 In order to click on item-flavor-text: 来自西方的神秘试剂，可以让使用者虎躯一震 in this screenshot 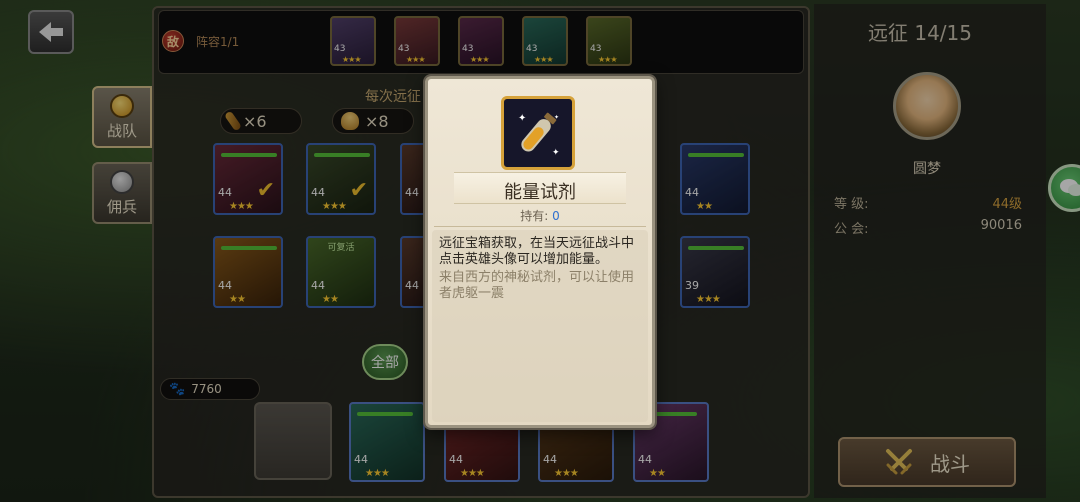, I will do `click(537, 285)`.